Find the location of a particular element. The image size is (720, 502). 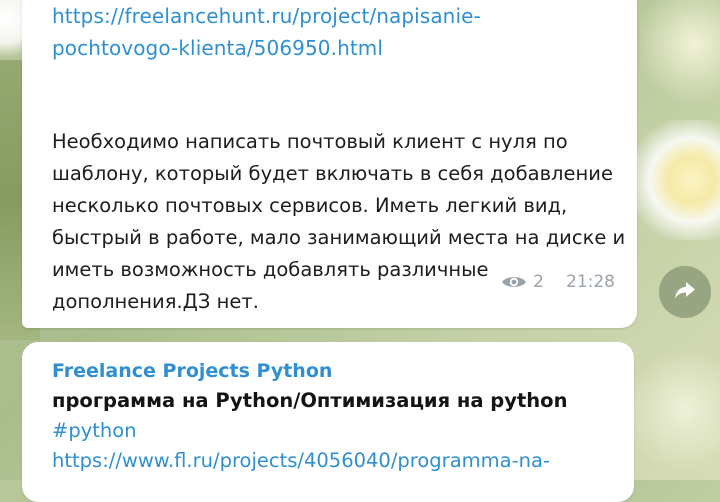

share-arrow-icon is located at coordinates (685, 292).